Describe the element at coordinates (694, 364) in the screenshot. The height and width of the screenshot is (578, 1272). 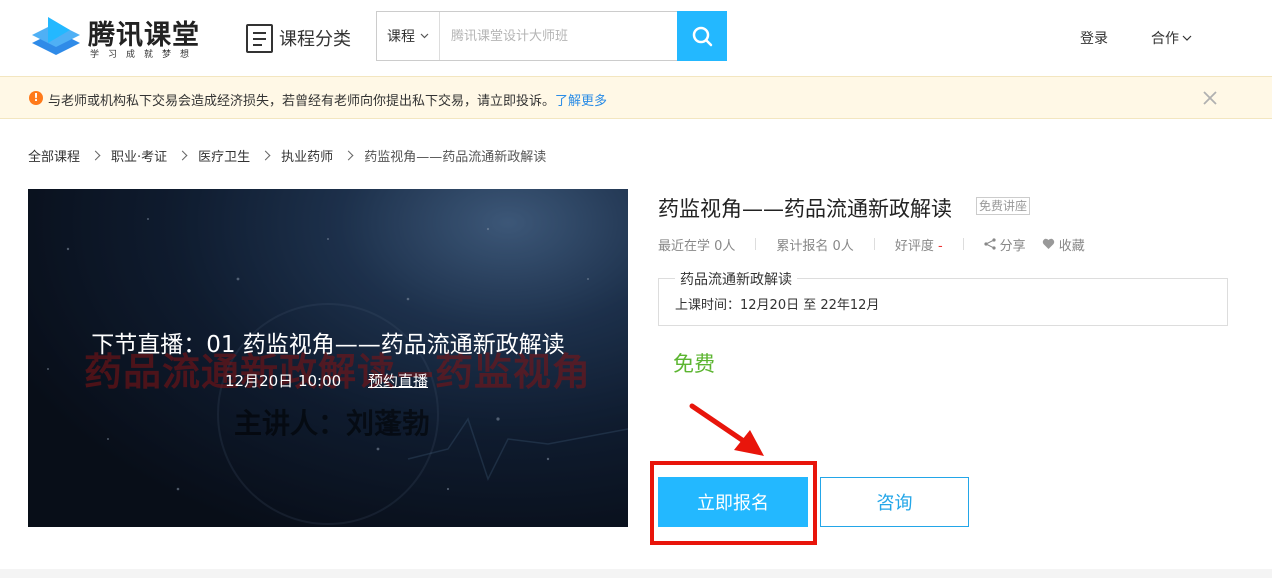
I see `course-price: 免费` at that location.